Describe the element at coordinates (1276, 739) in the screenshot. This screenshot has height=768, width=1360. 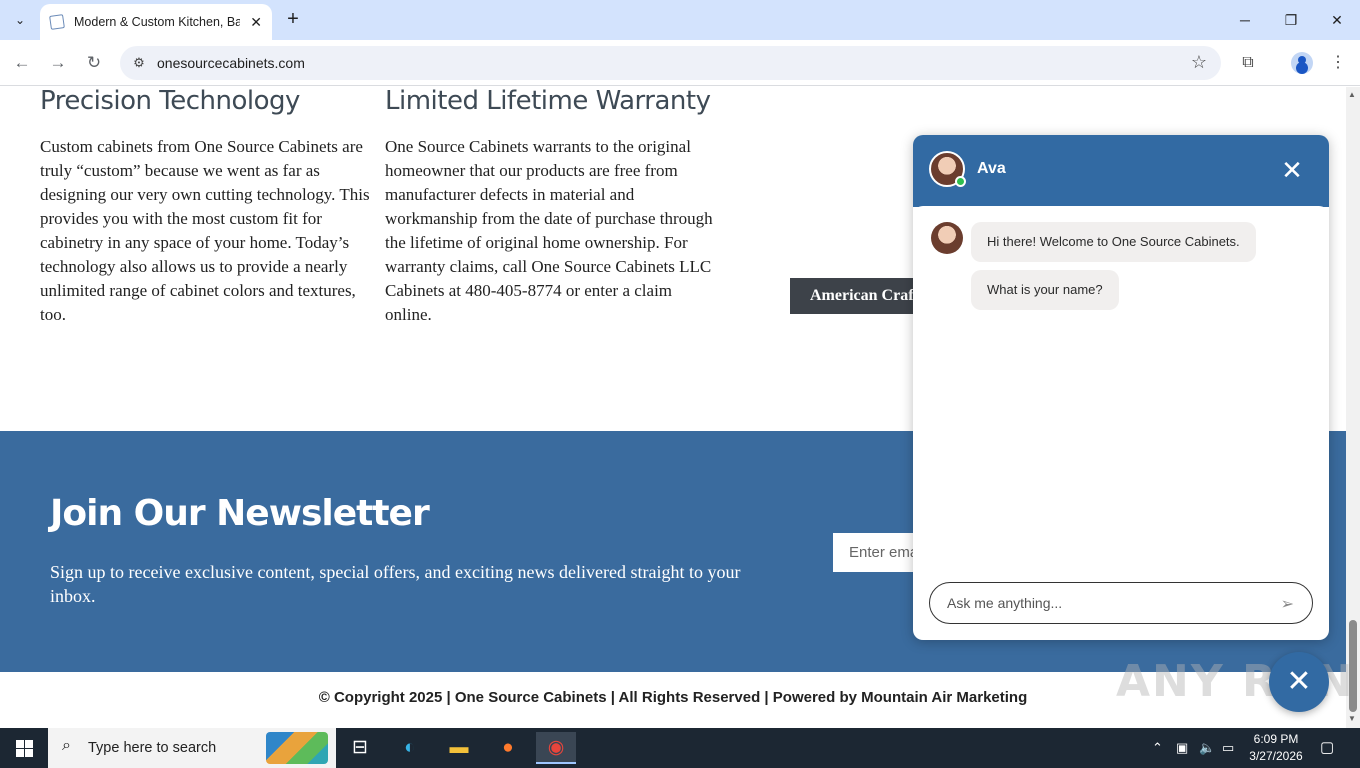
I see `clock-time: 6:09 PM` at that location.